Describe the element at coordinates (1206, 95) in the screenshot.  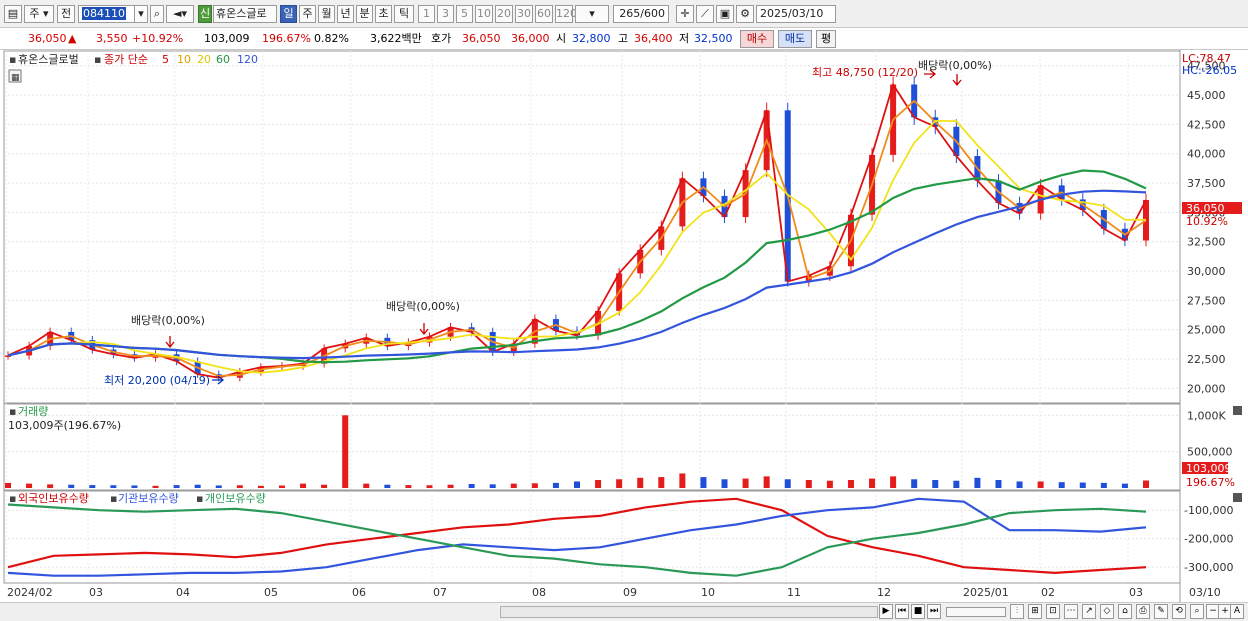
I see `price-tick-label: 45,000` at that location.